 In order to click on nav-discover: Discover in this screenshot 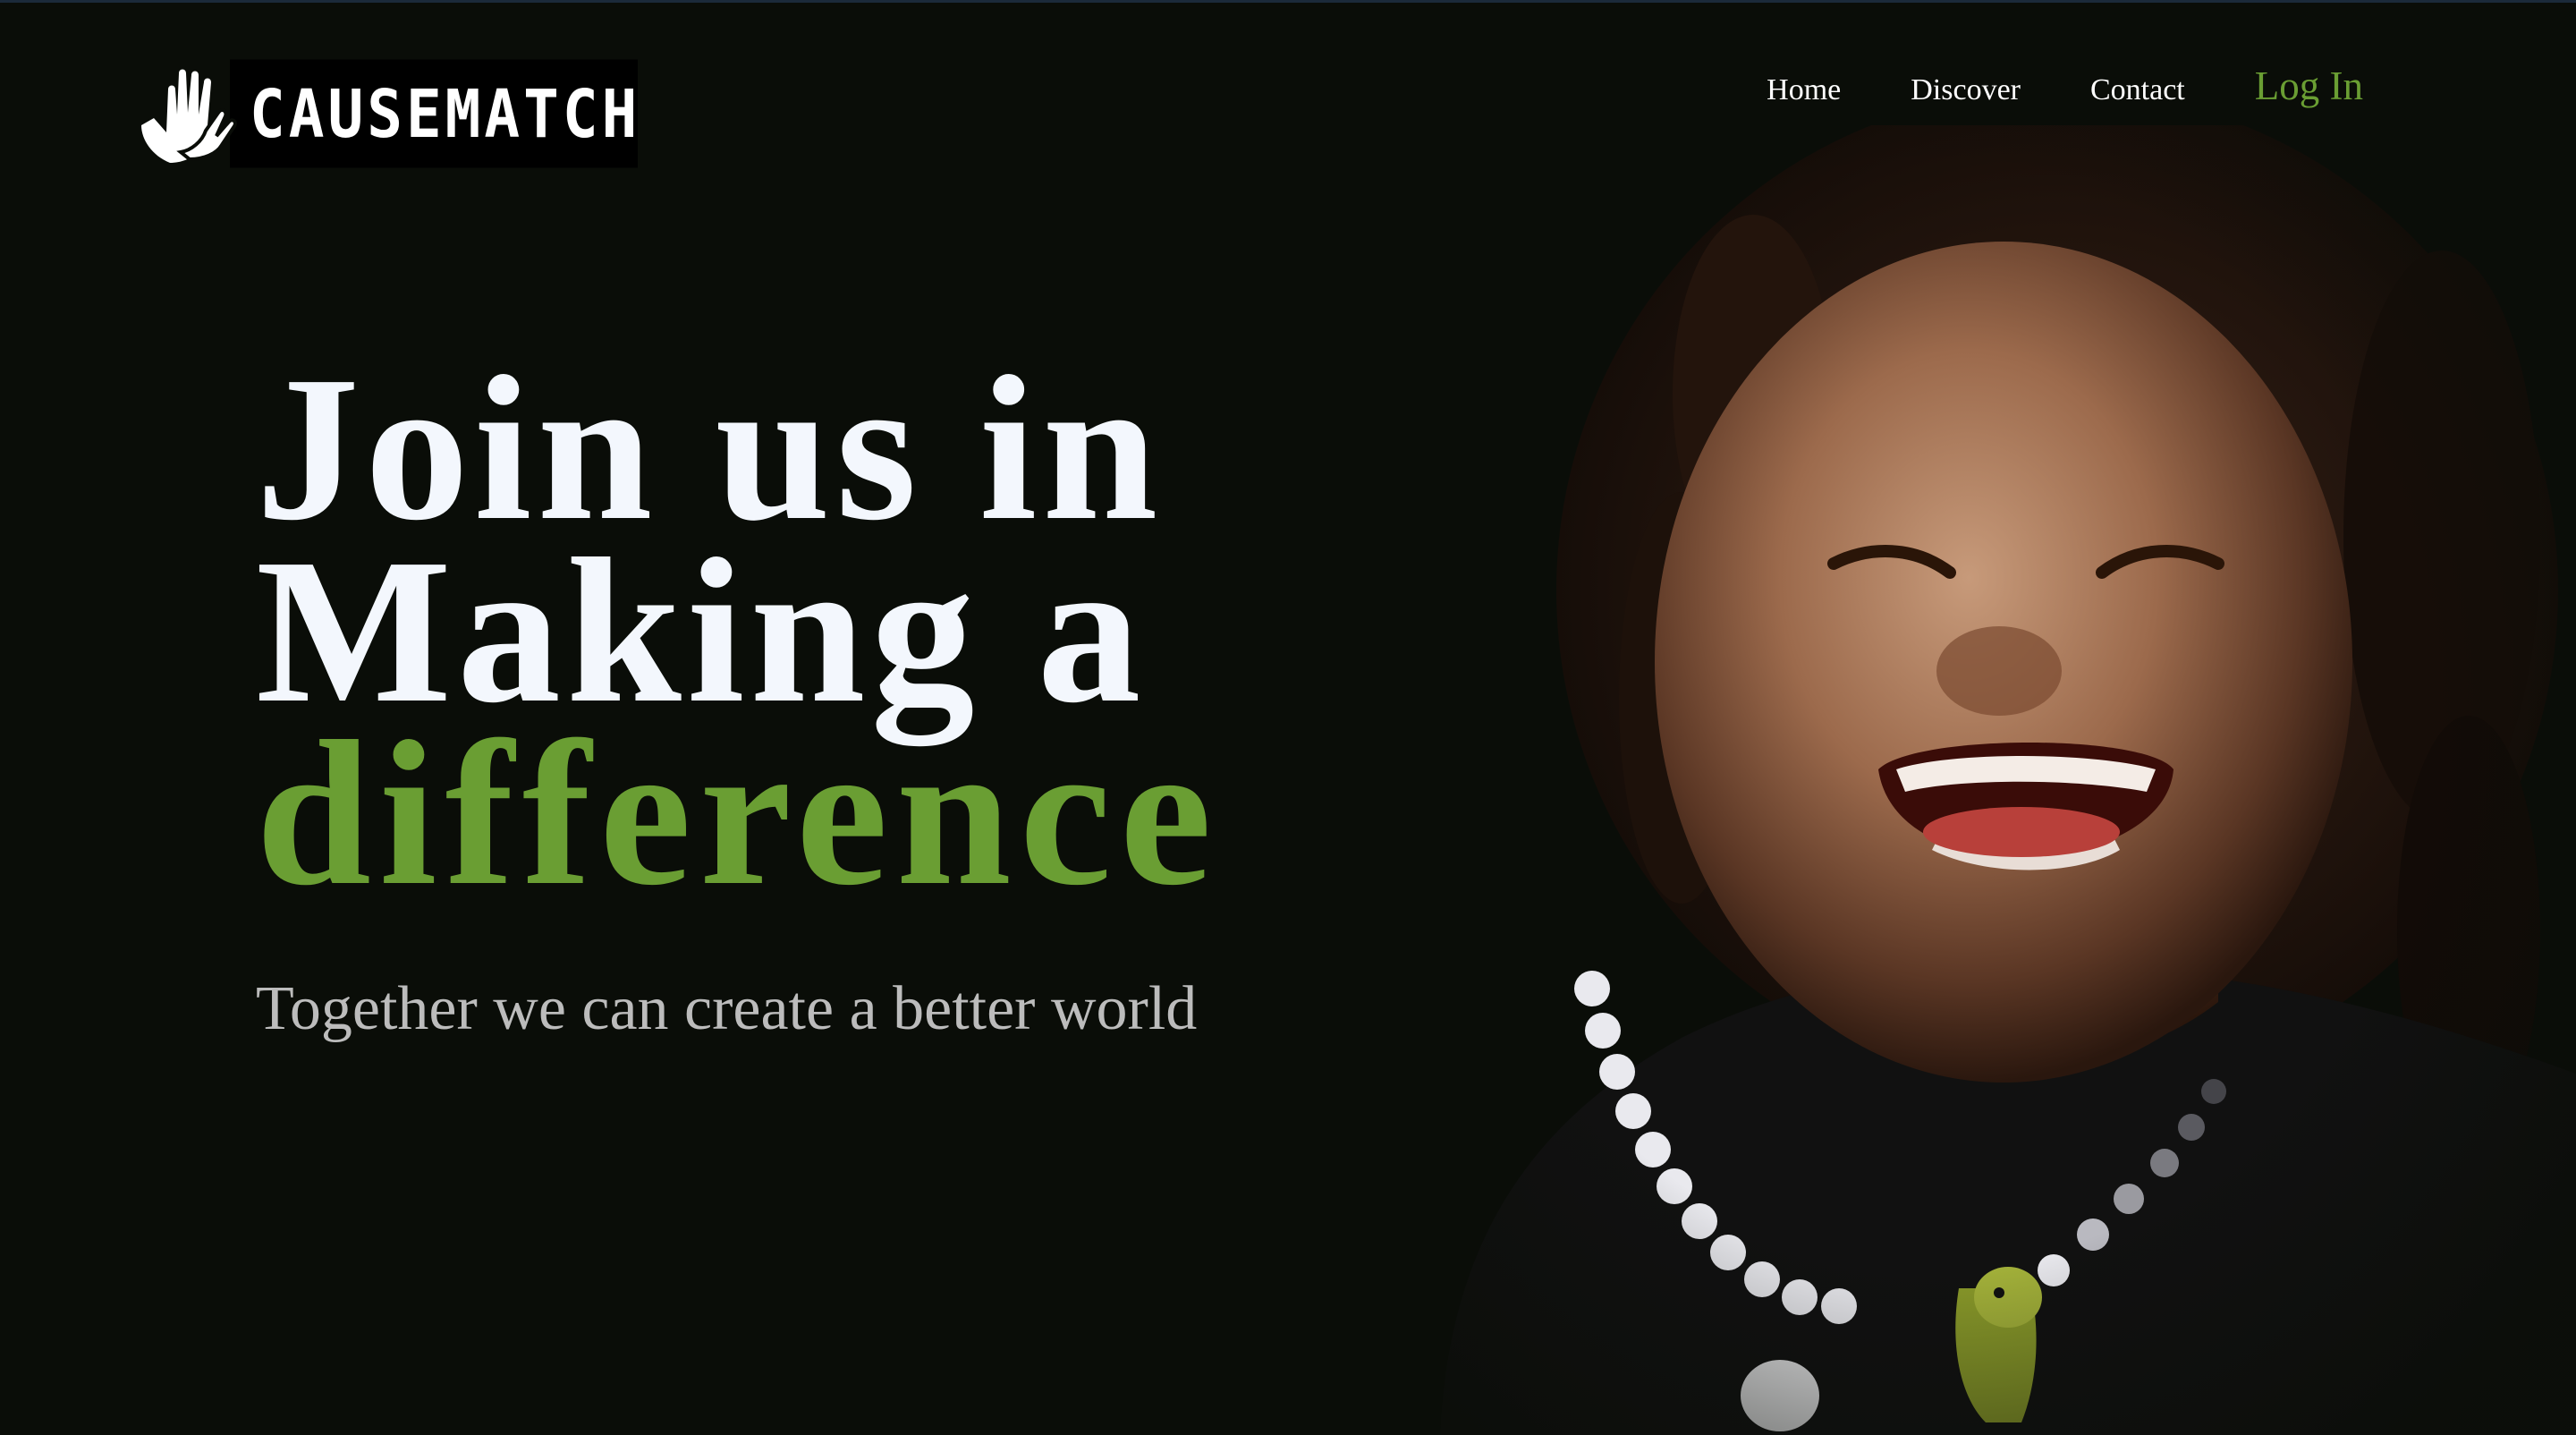, I will do `click(1966, 90)`.